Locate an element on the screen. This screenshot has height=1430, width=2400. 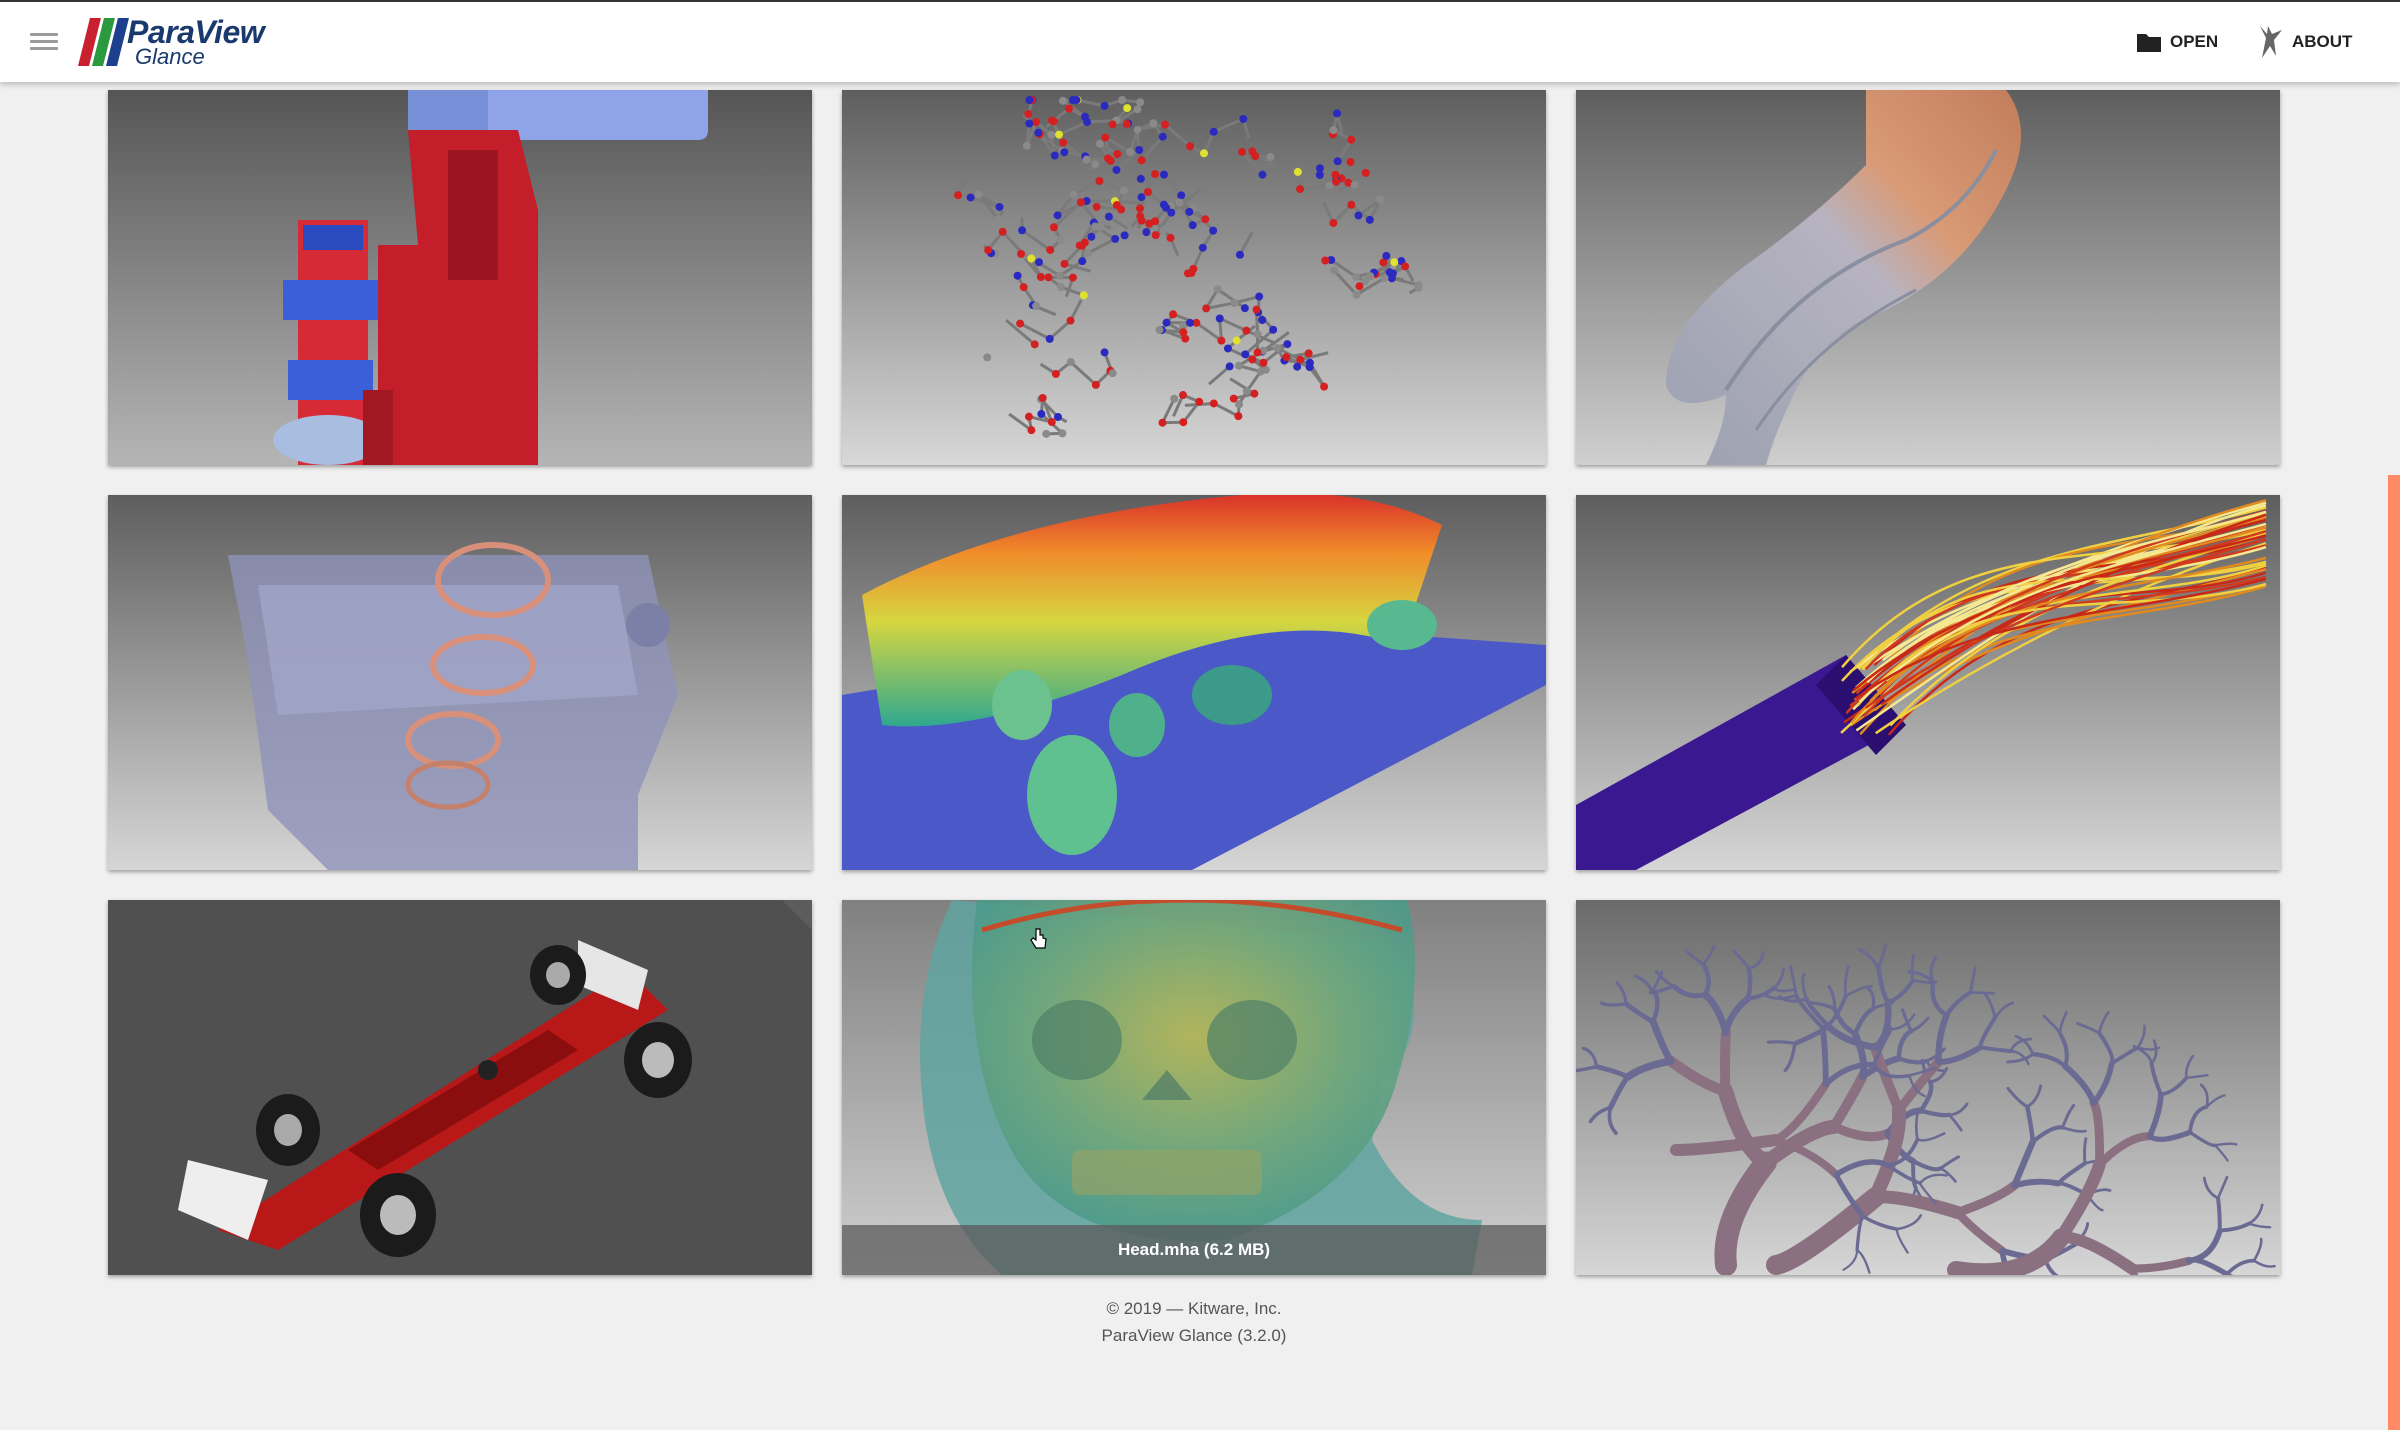
version-text: ParaView Glance (3.2.0) is located at coordinates (1194, 1335).